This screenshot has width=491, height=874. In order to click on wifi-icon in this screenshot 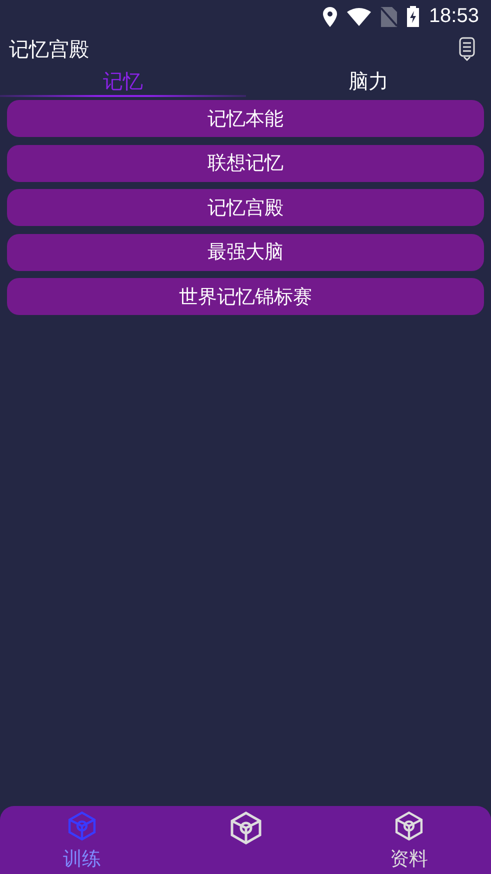, I will do `click(358, 17)`.